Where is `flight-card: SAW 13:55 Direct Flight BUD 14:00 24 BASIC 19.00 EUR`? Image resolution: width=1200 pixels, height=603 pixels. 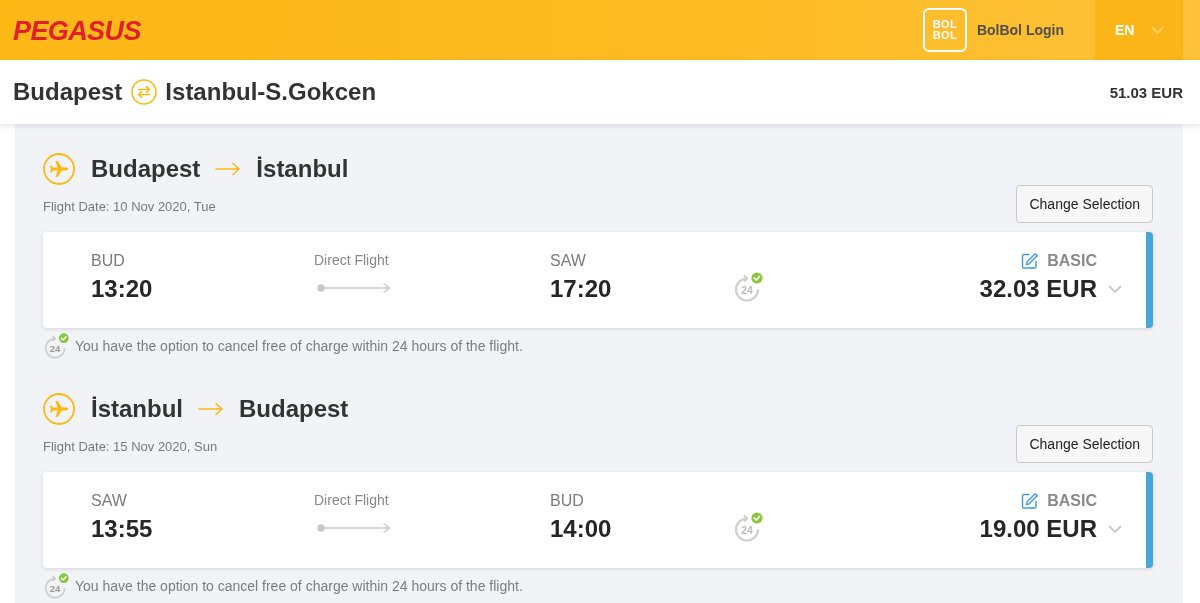 flight-card: SAW 13:55 Direct Flight BUD 14:00 24 BASIC 19.00 EUR is located at coordinates (598, 520).